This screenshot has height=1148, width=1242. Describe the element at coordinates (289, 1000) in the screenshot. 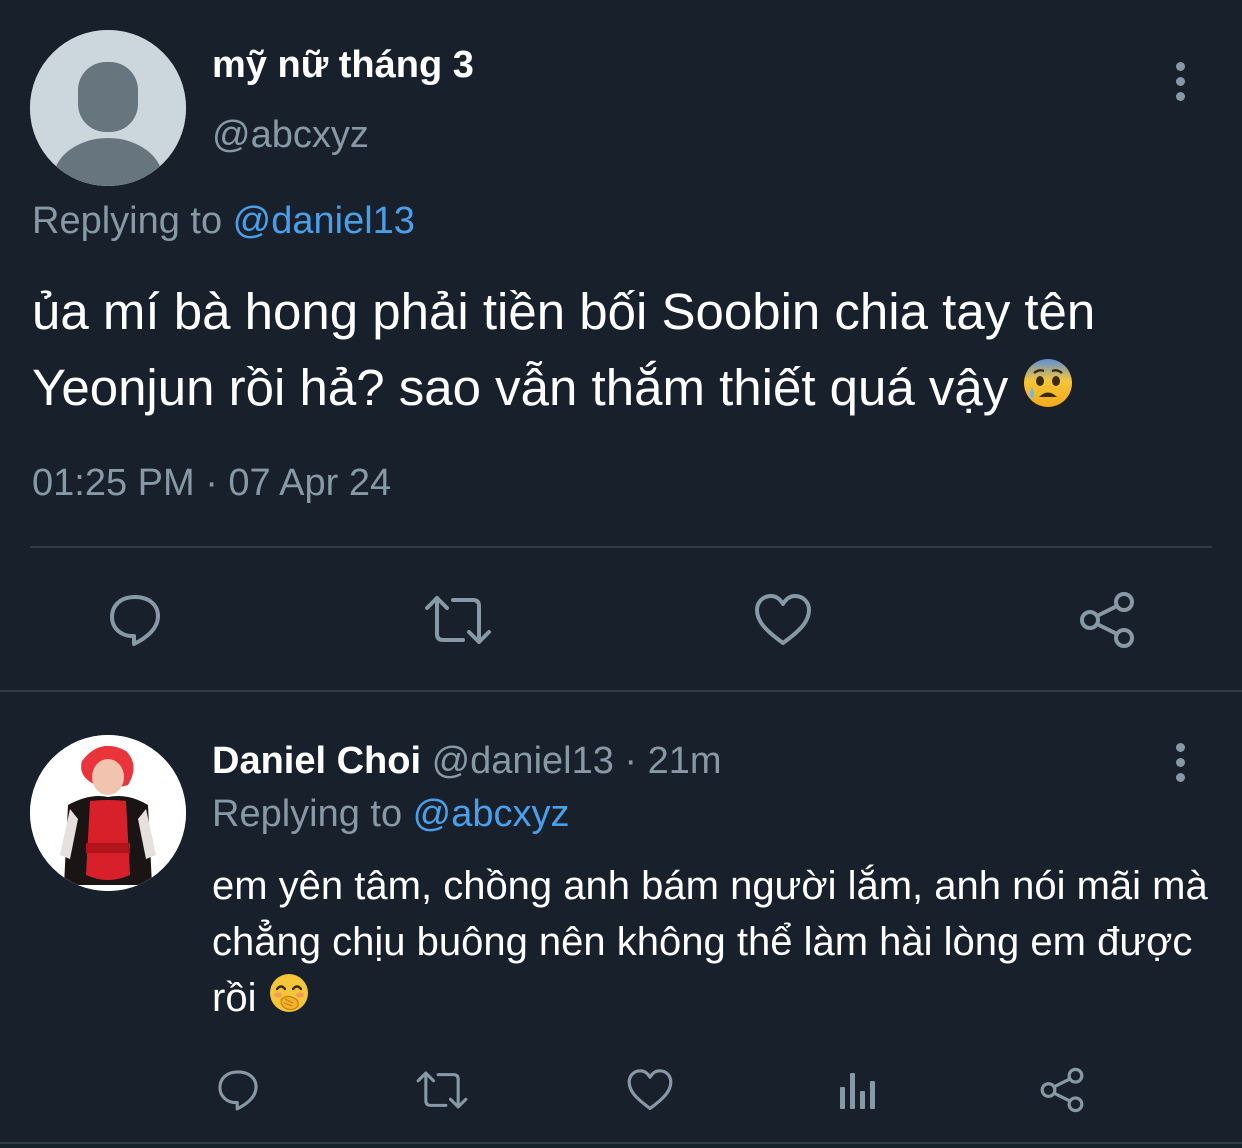

I see `face-with-hand-over-mouth-icon` at that location.